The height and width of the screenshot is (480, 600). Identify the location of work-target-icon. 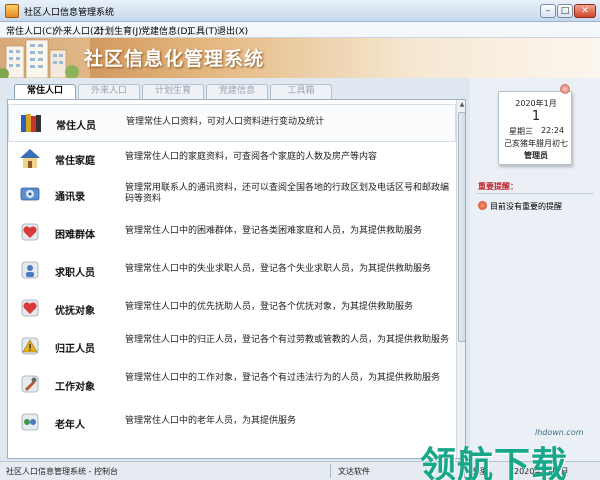
(30, 384).